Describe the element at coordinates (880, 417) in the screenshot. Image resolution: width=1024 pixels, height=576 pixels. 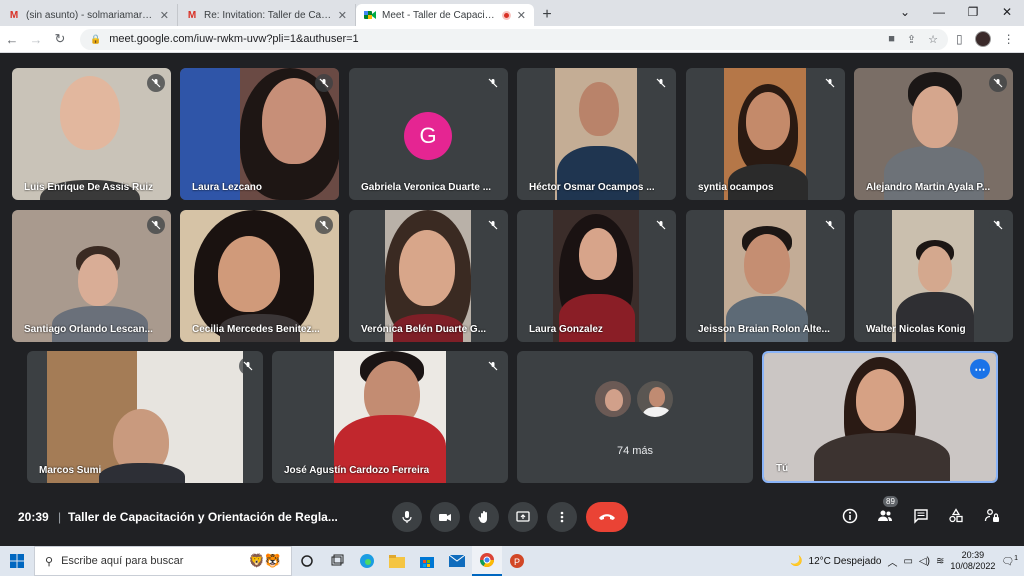
I see `self-tile: ⋯ Tú` at that location.